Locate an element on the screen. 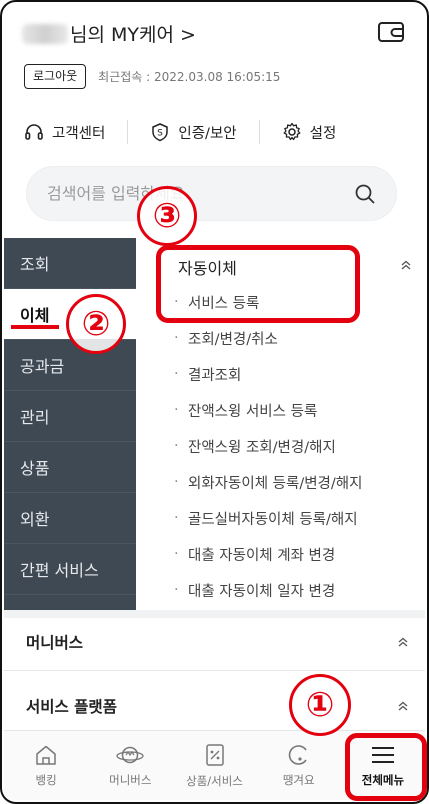 The height and width of the screenshot is (804, 429). step-2-marker: ② is located at coordinates (96, 324).